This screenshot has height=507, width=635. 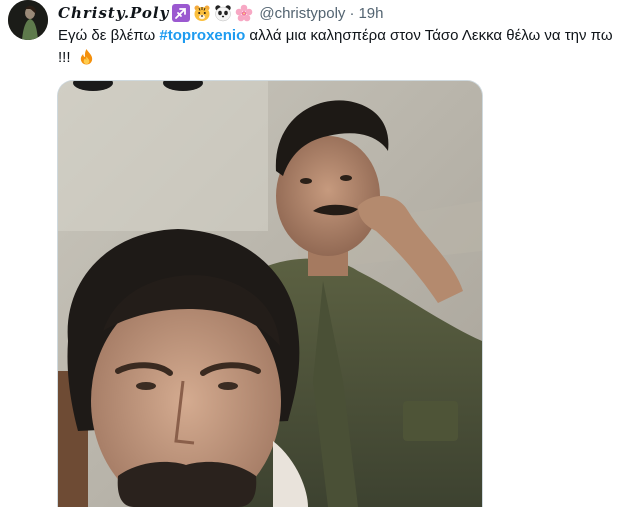 I want to click on avatar-image, so click(x=28, y=20).